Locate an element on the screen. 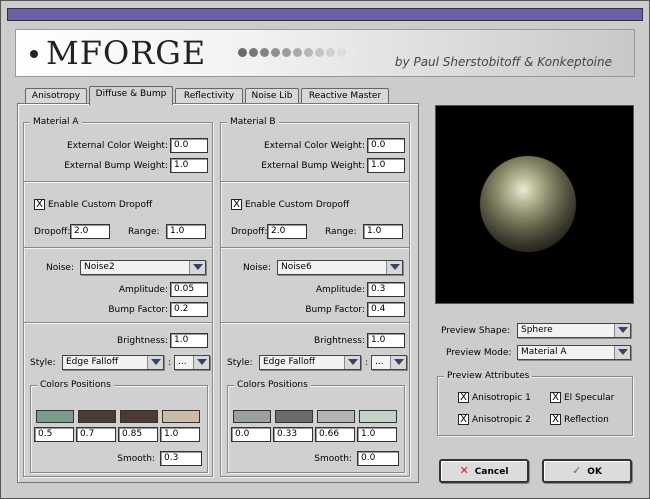 This screenshot has width=650, height=499. style-value: Edge Falloff is located at coordinates (289, 362).